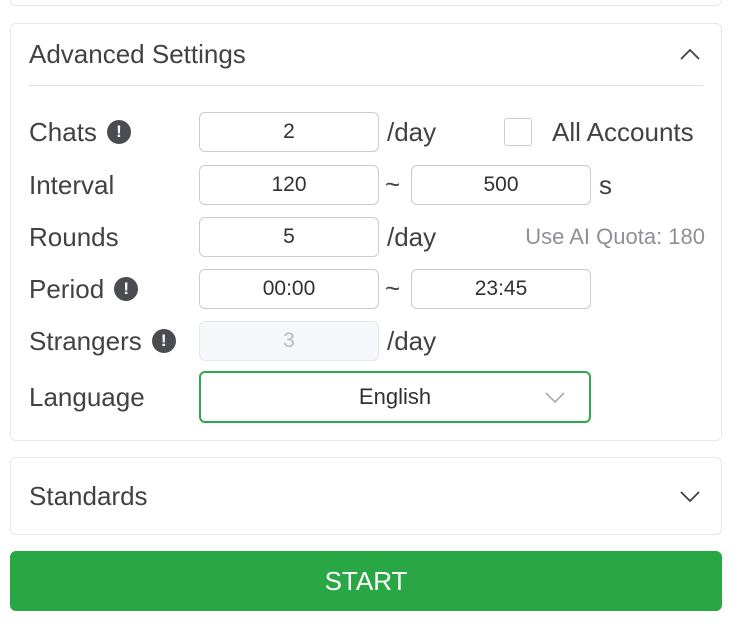  Describe the element at coordinates (74, 236) in the screenshot. I see `rounds-label: Rounds` at that location.